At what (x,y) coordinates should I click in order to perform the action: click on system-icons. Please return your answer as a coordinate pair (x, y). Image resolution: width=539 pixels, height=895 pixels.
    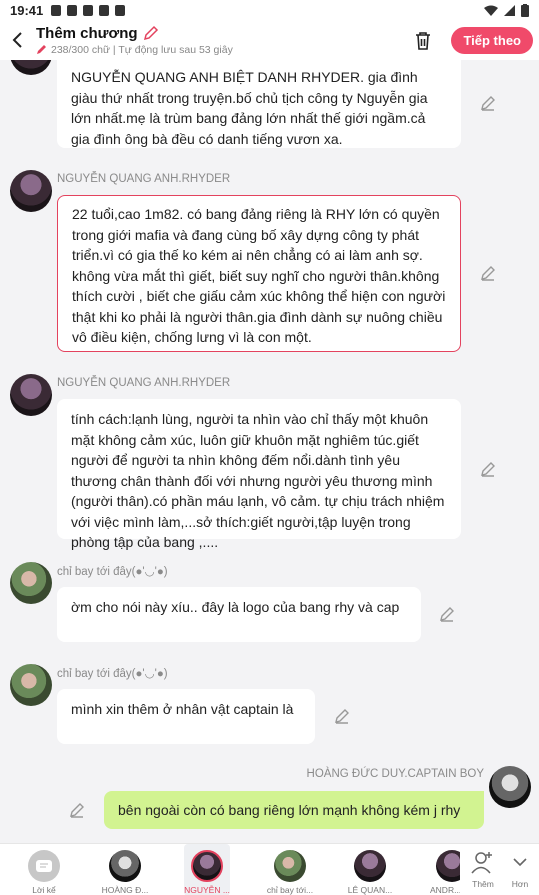
    Looking at the image, I should click on (506, 10).